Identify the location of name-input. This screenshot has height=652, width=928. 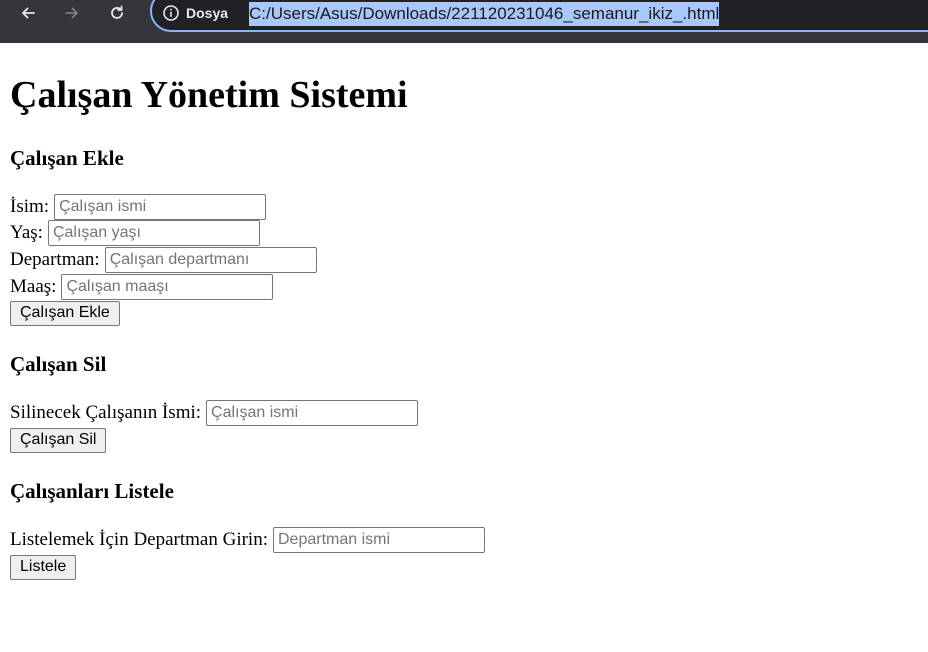
(160, 207).